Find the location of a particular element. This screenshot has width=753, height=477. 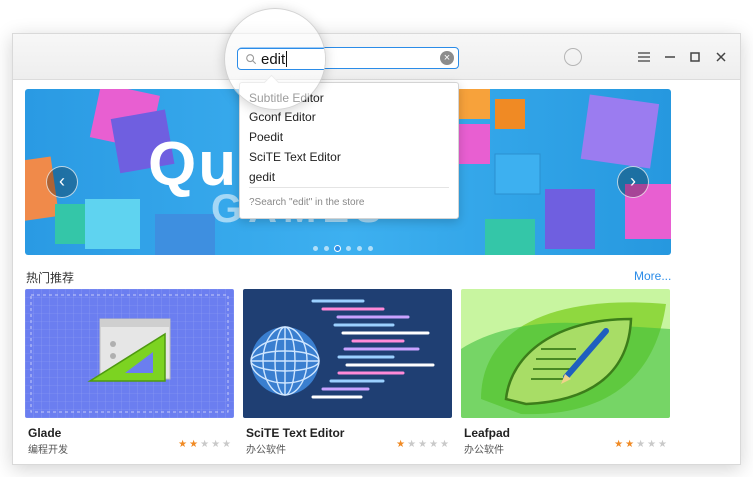

app-category: 编程开发 is located at coordinates (48, 450).